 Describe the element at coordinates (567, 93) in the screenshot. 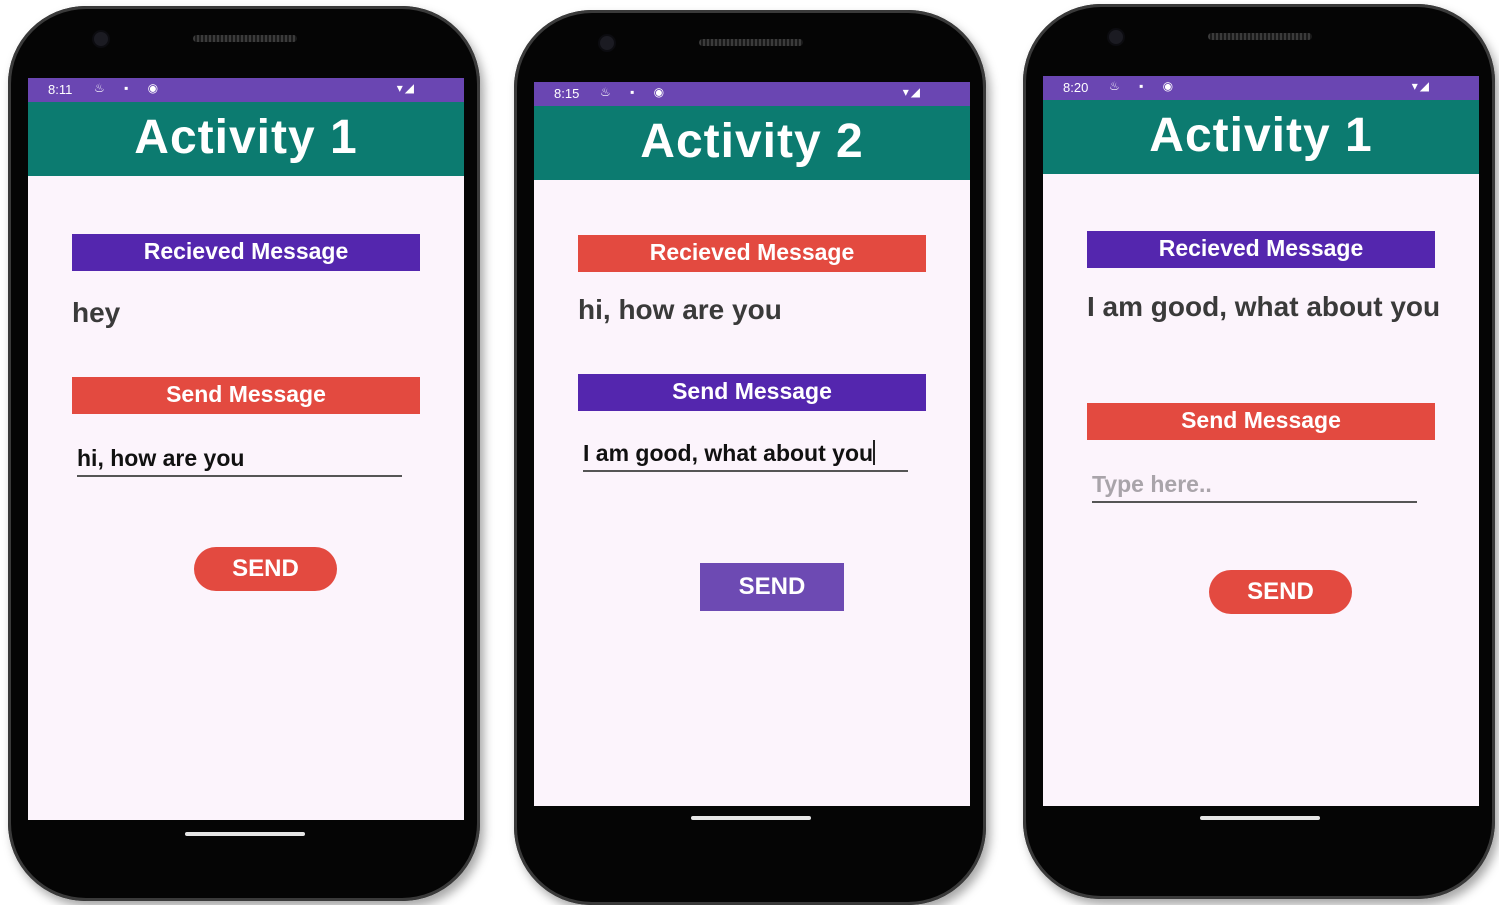

I see `status-time: 8:15` at that location.